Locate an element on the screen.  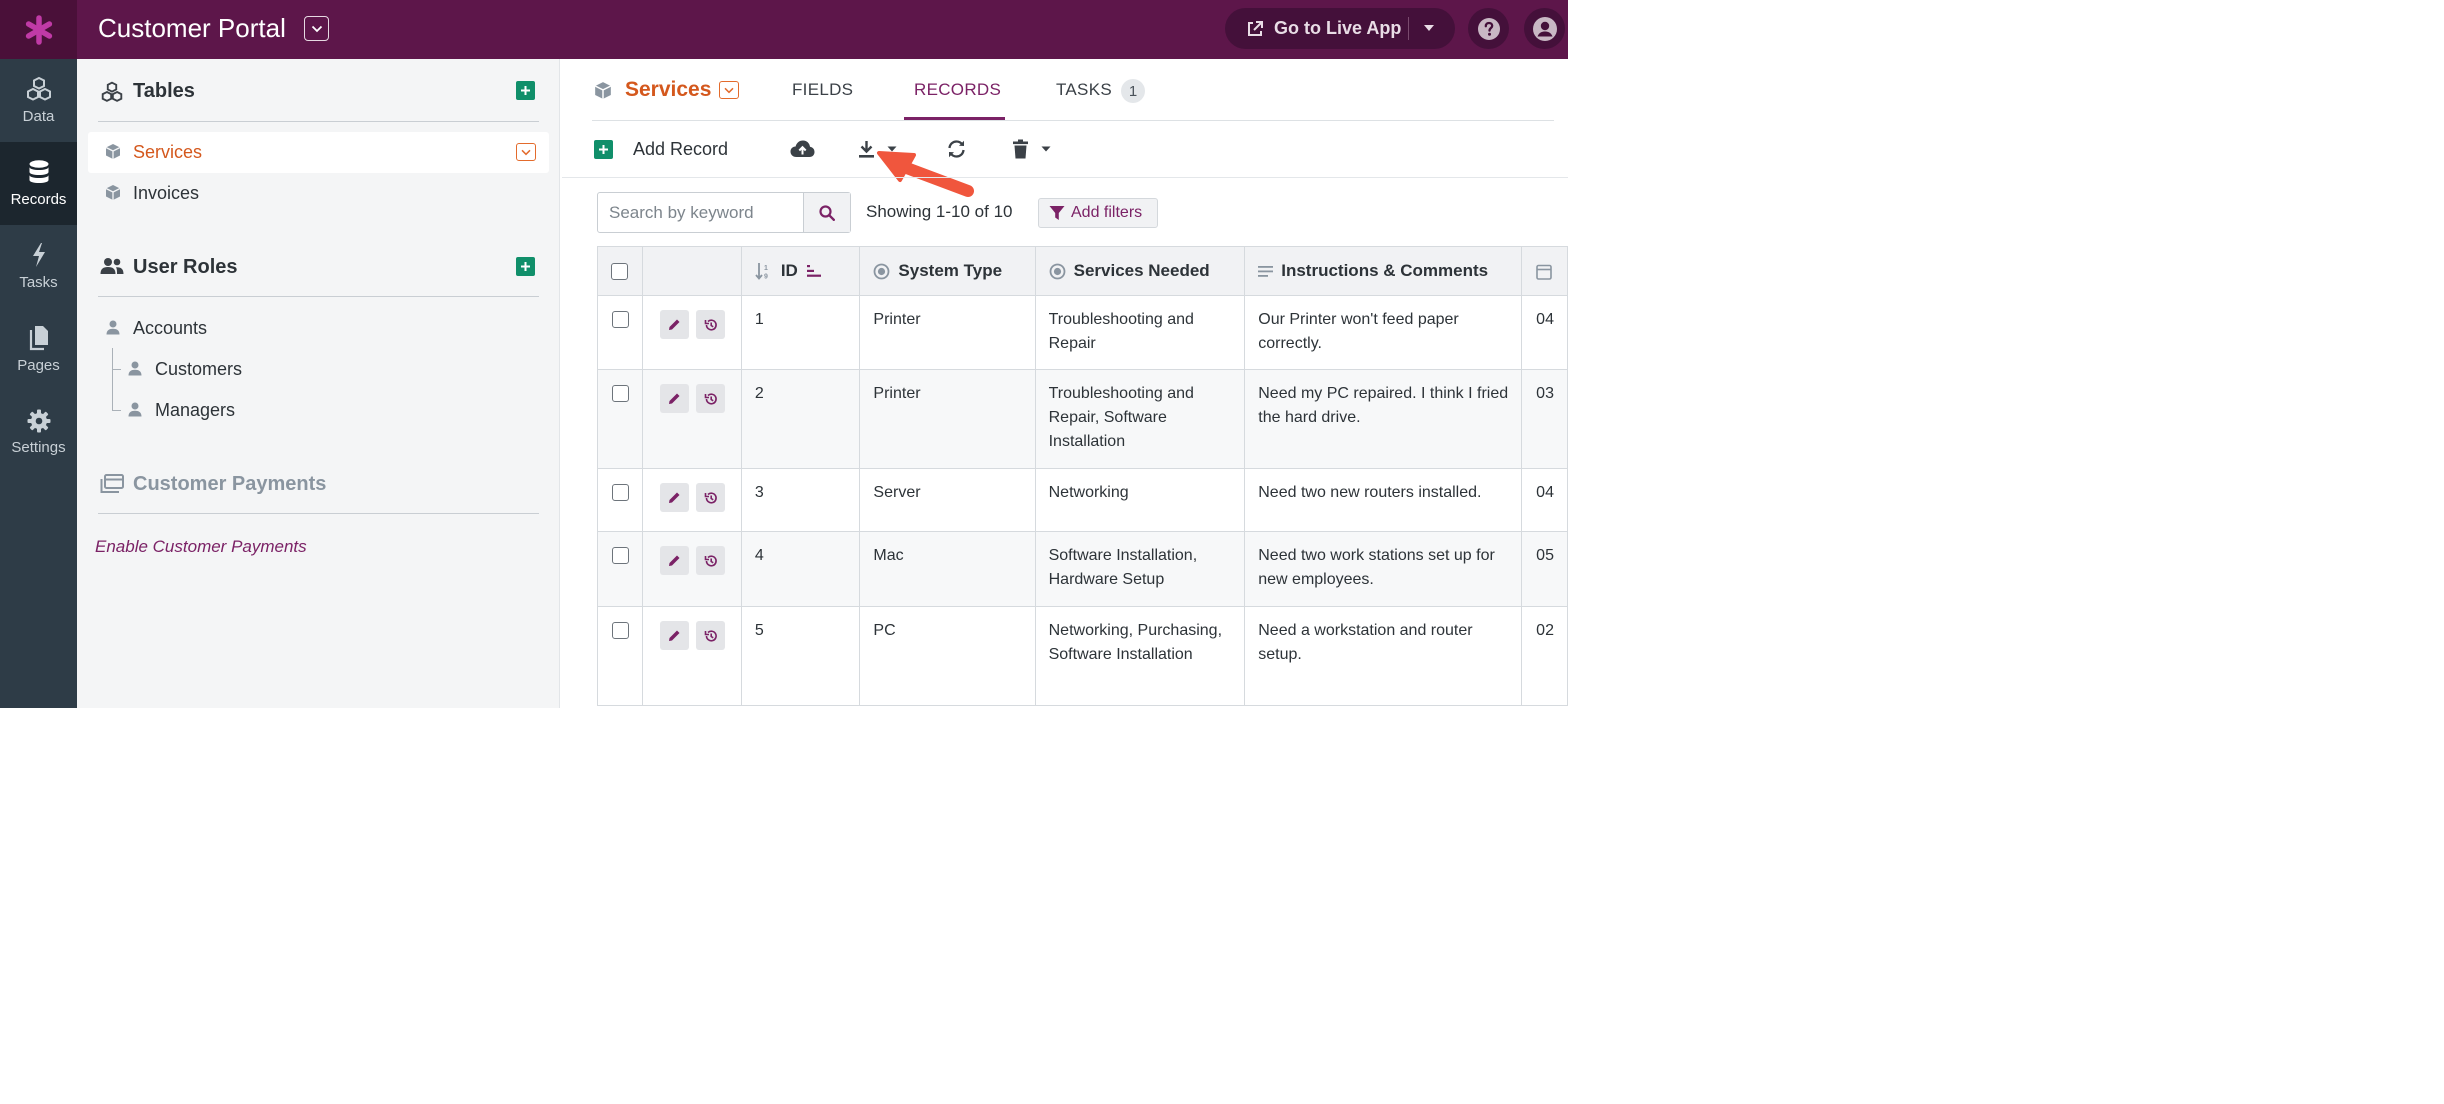
add-filters-button: Add filters is located at coordinates (1098, 213).